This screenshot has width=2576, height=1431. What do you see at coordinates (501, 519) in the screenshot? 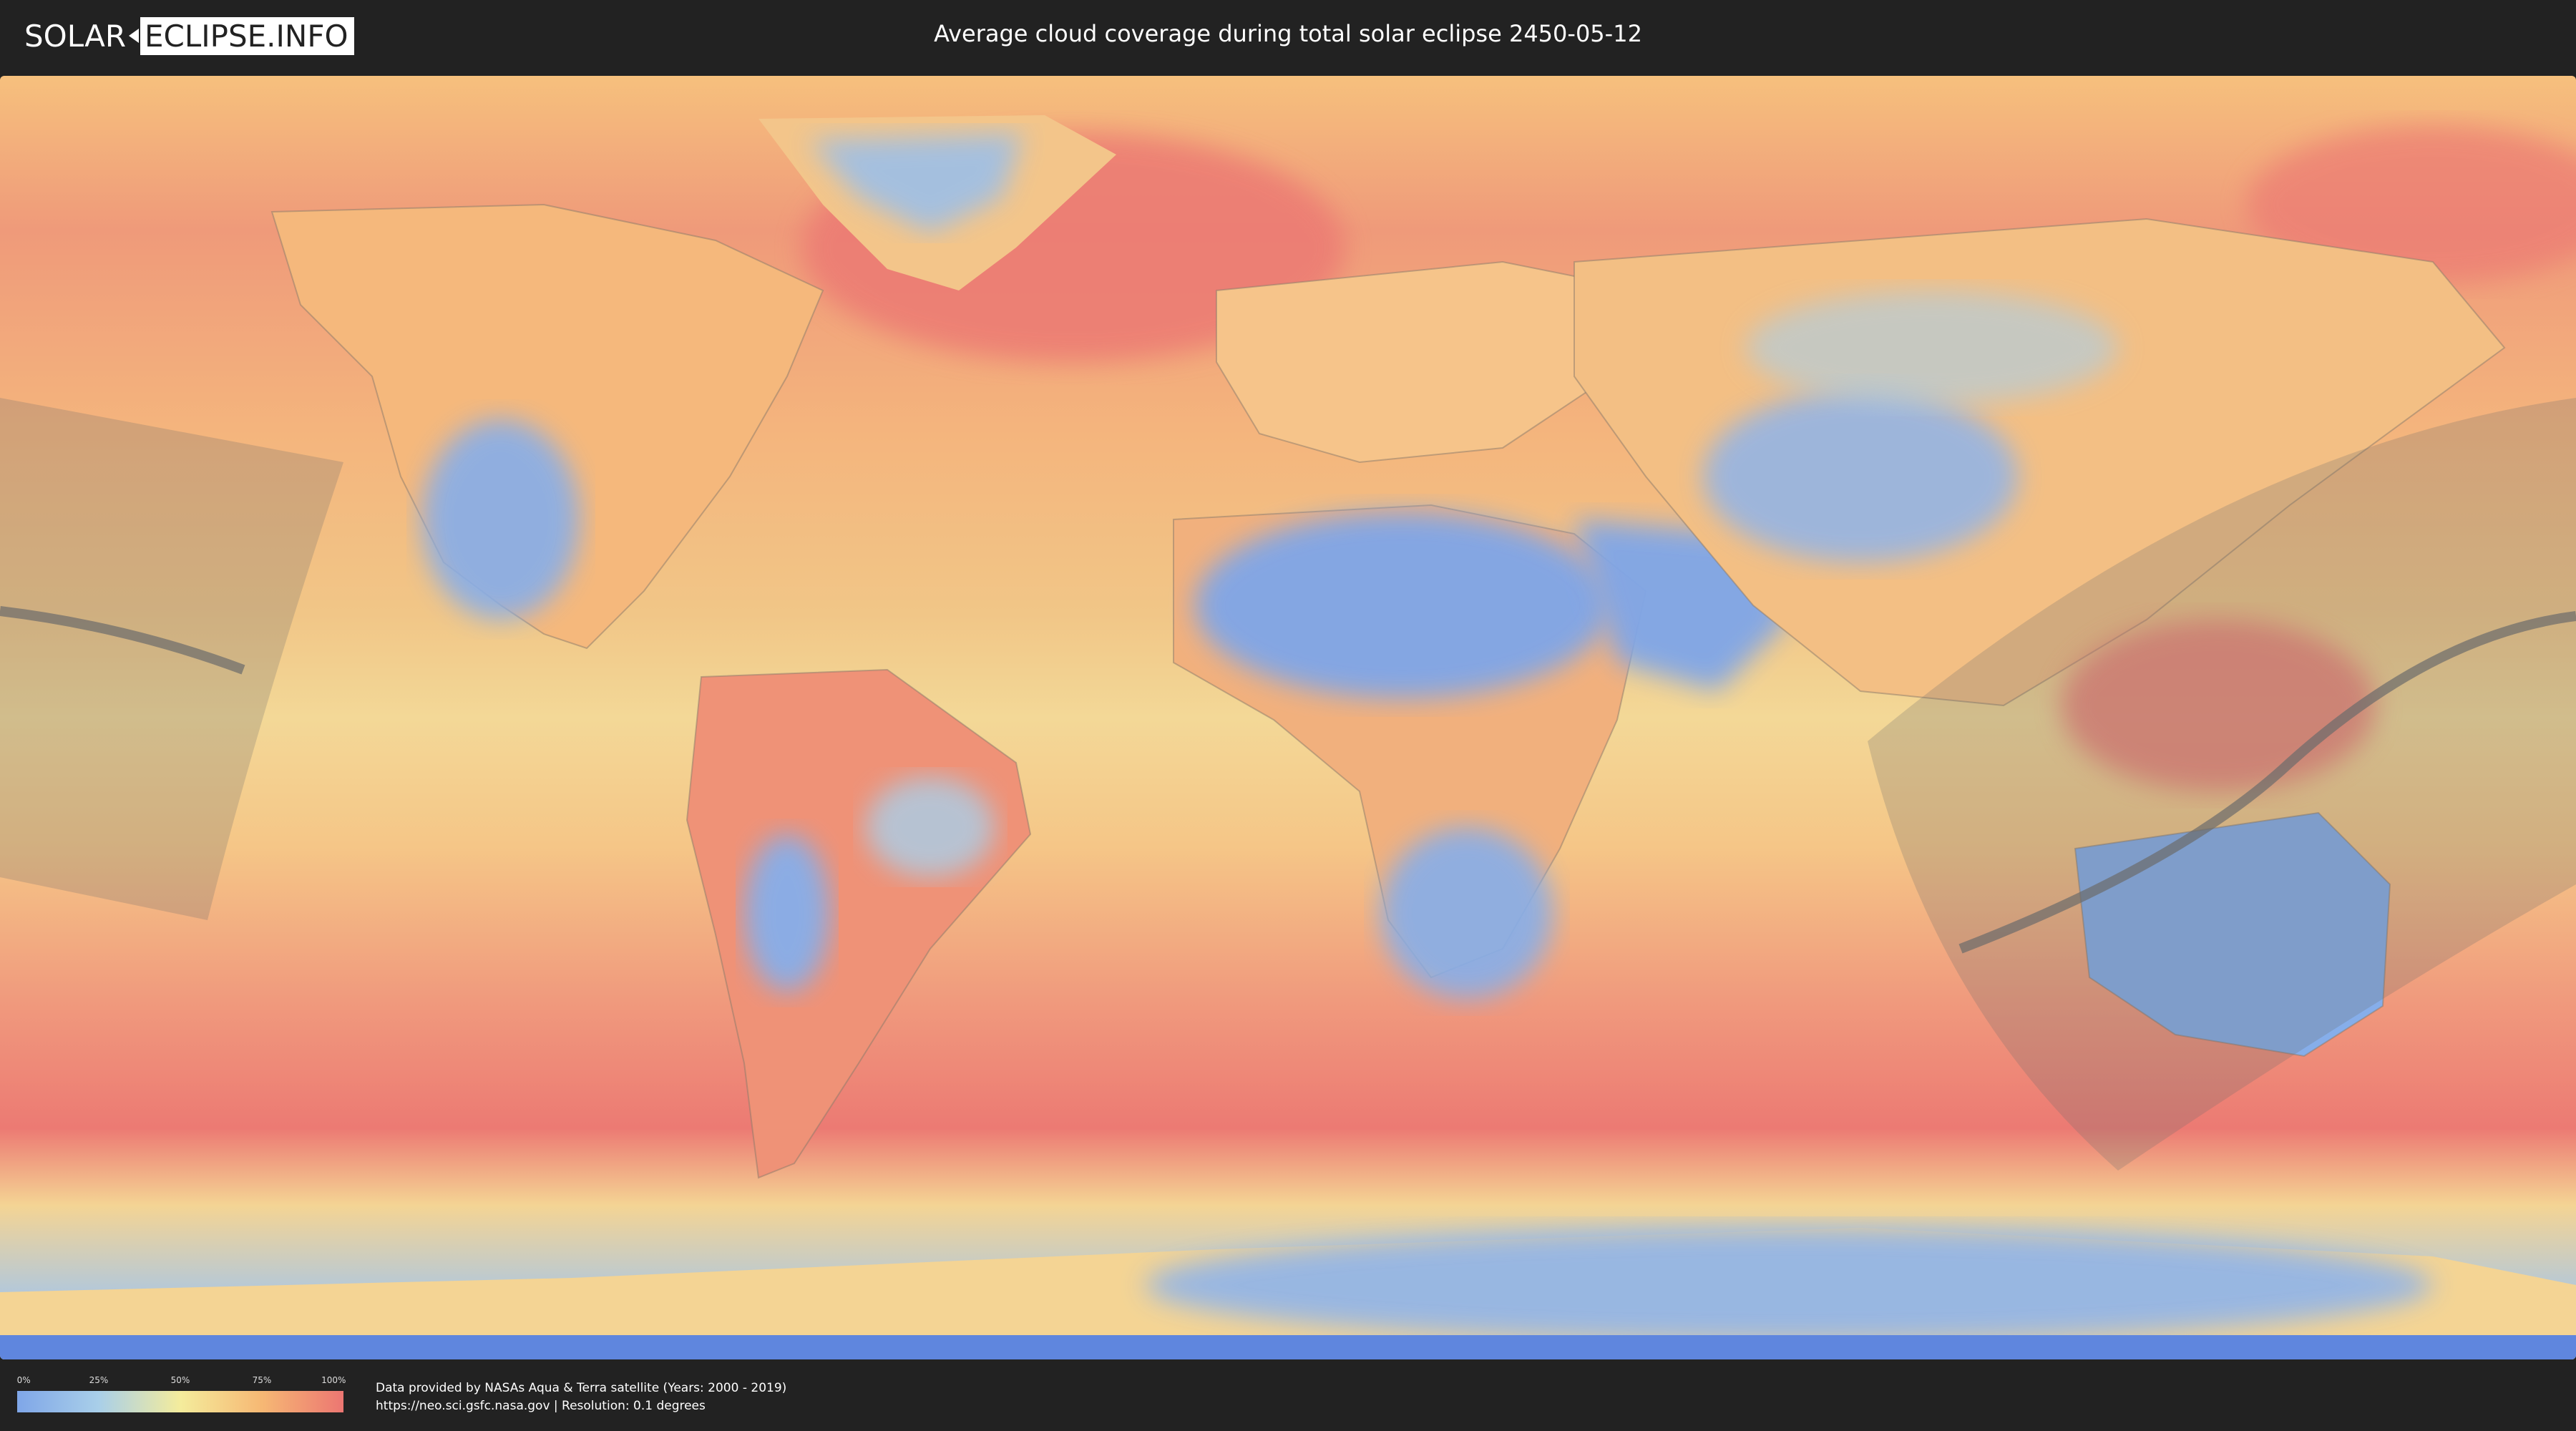
I see `mexico-clear-sky` at bounding box center [501, 519].